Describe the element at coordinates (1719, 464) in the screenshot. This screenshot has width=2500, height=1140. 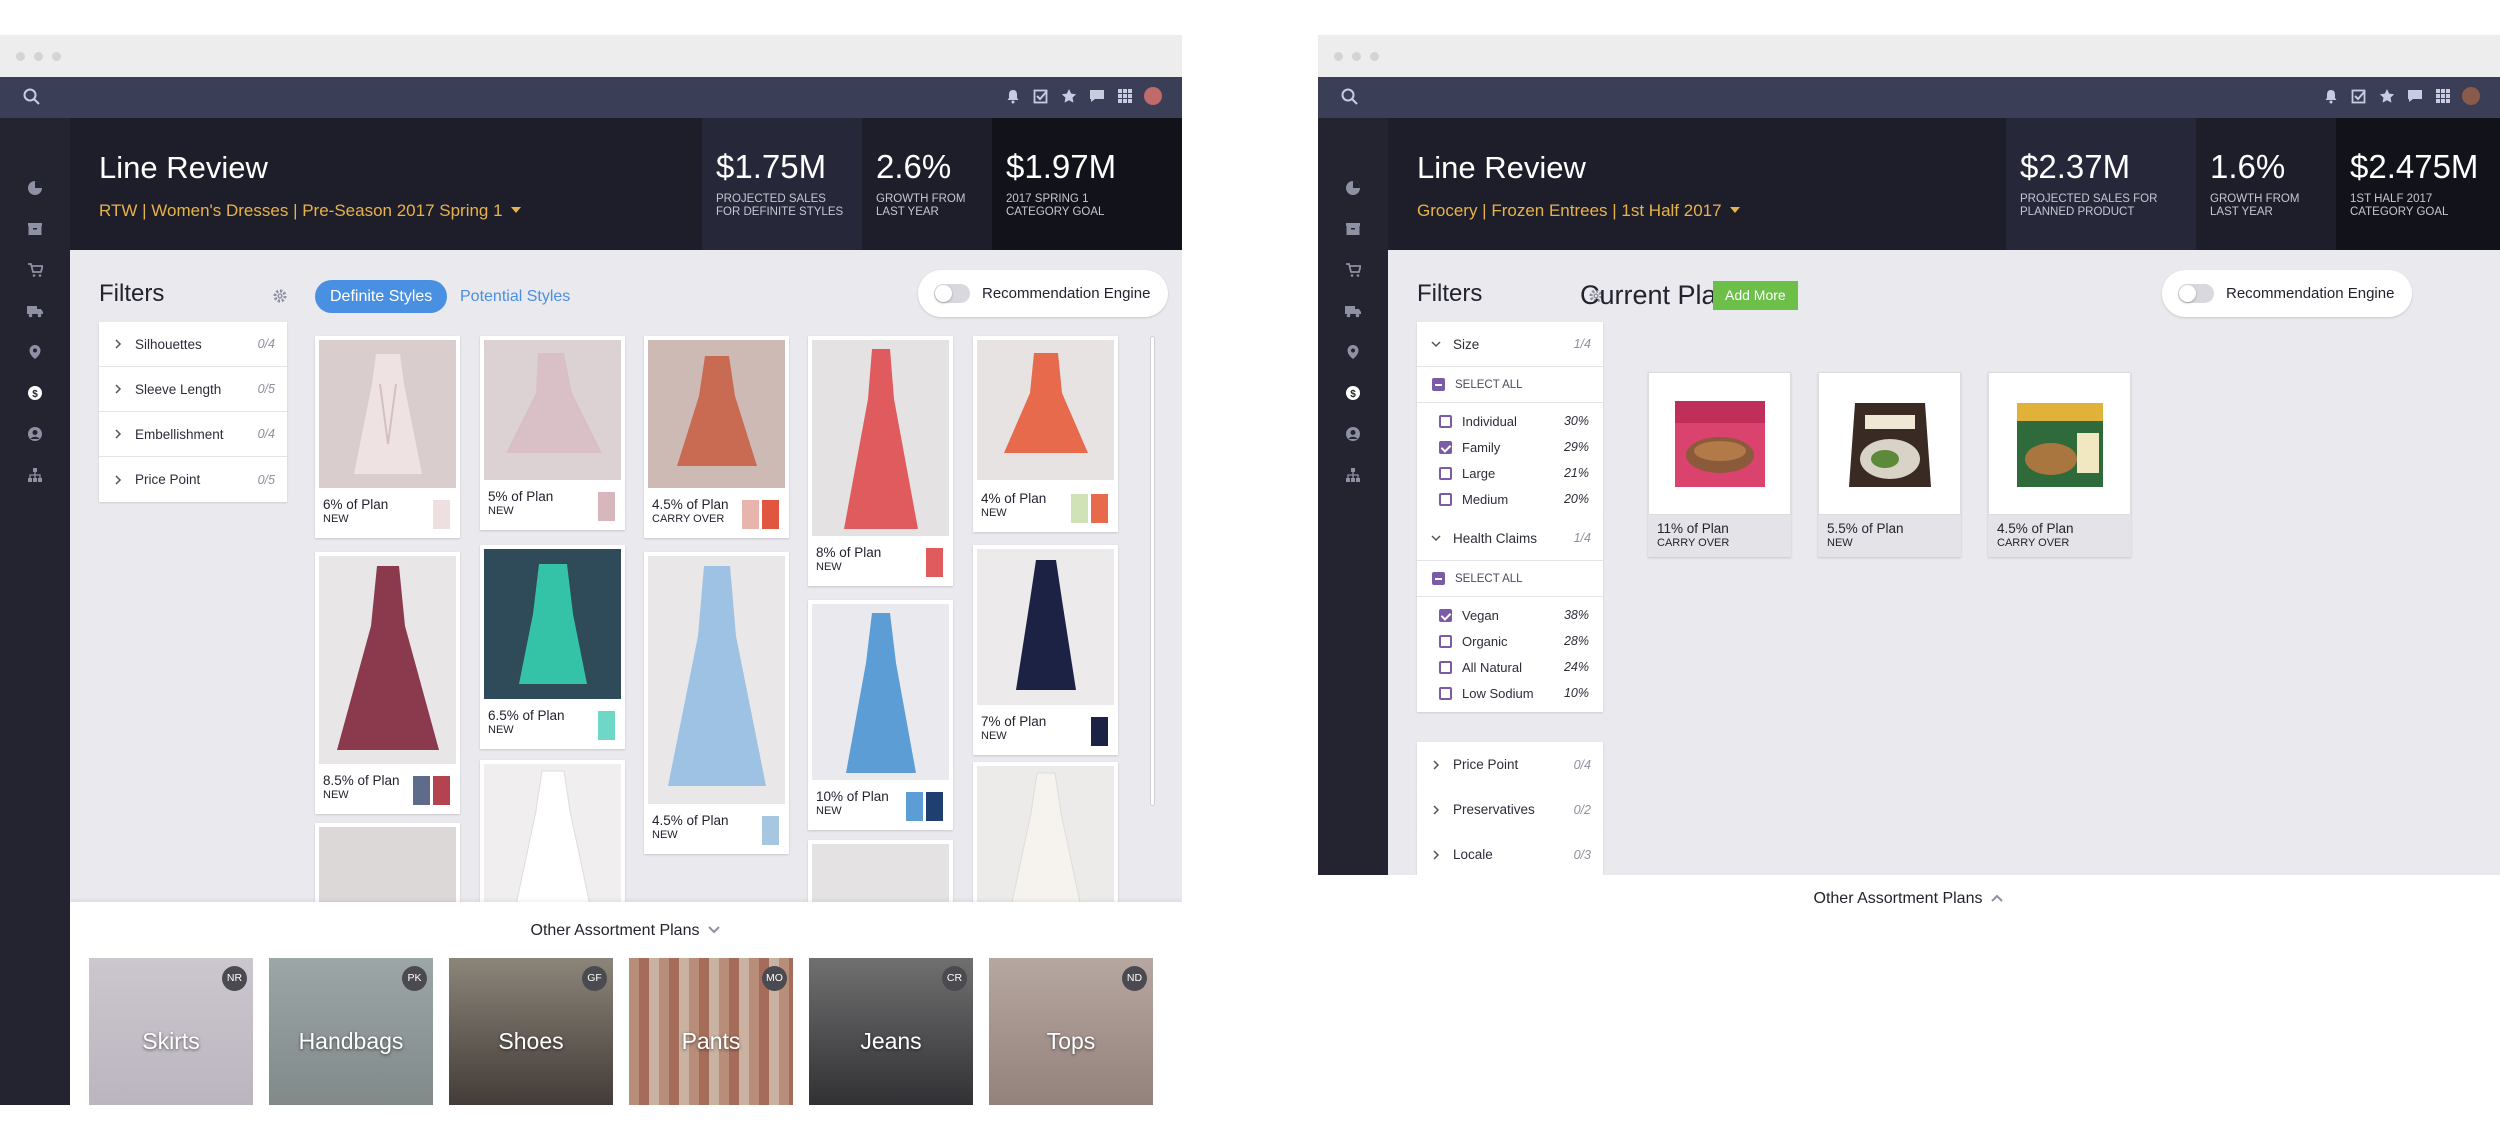
I see `plan-item-card: 11% of Plan CARRY OVER` at that location.